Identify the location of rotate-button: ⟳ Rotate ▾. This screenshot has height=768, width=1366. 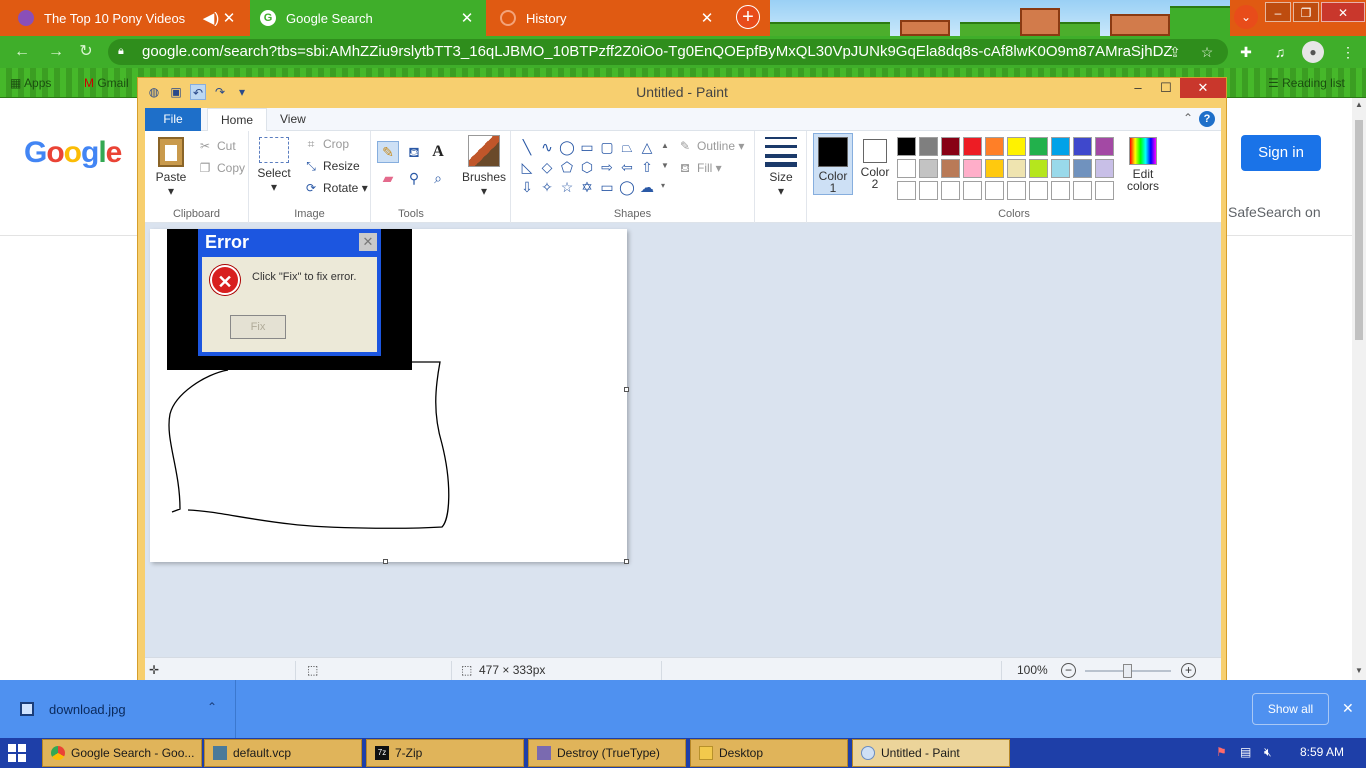
(335, 188).